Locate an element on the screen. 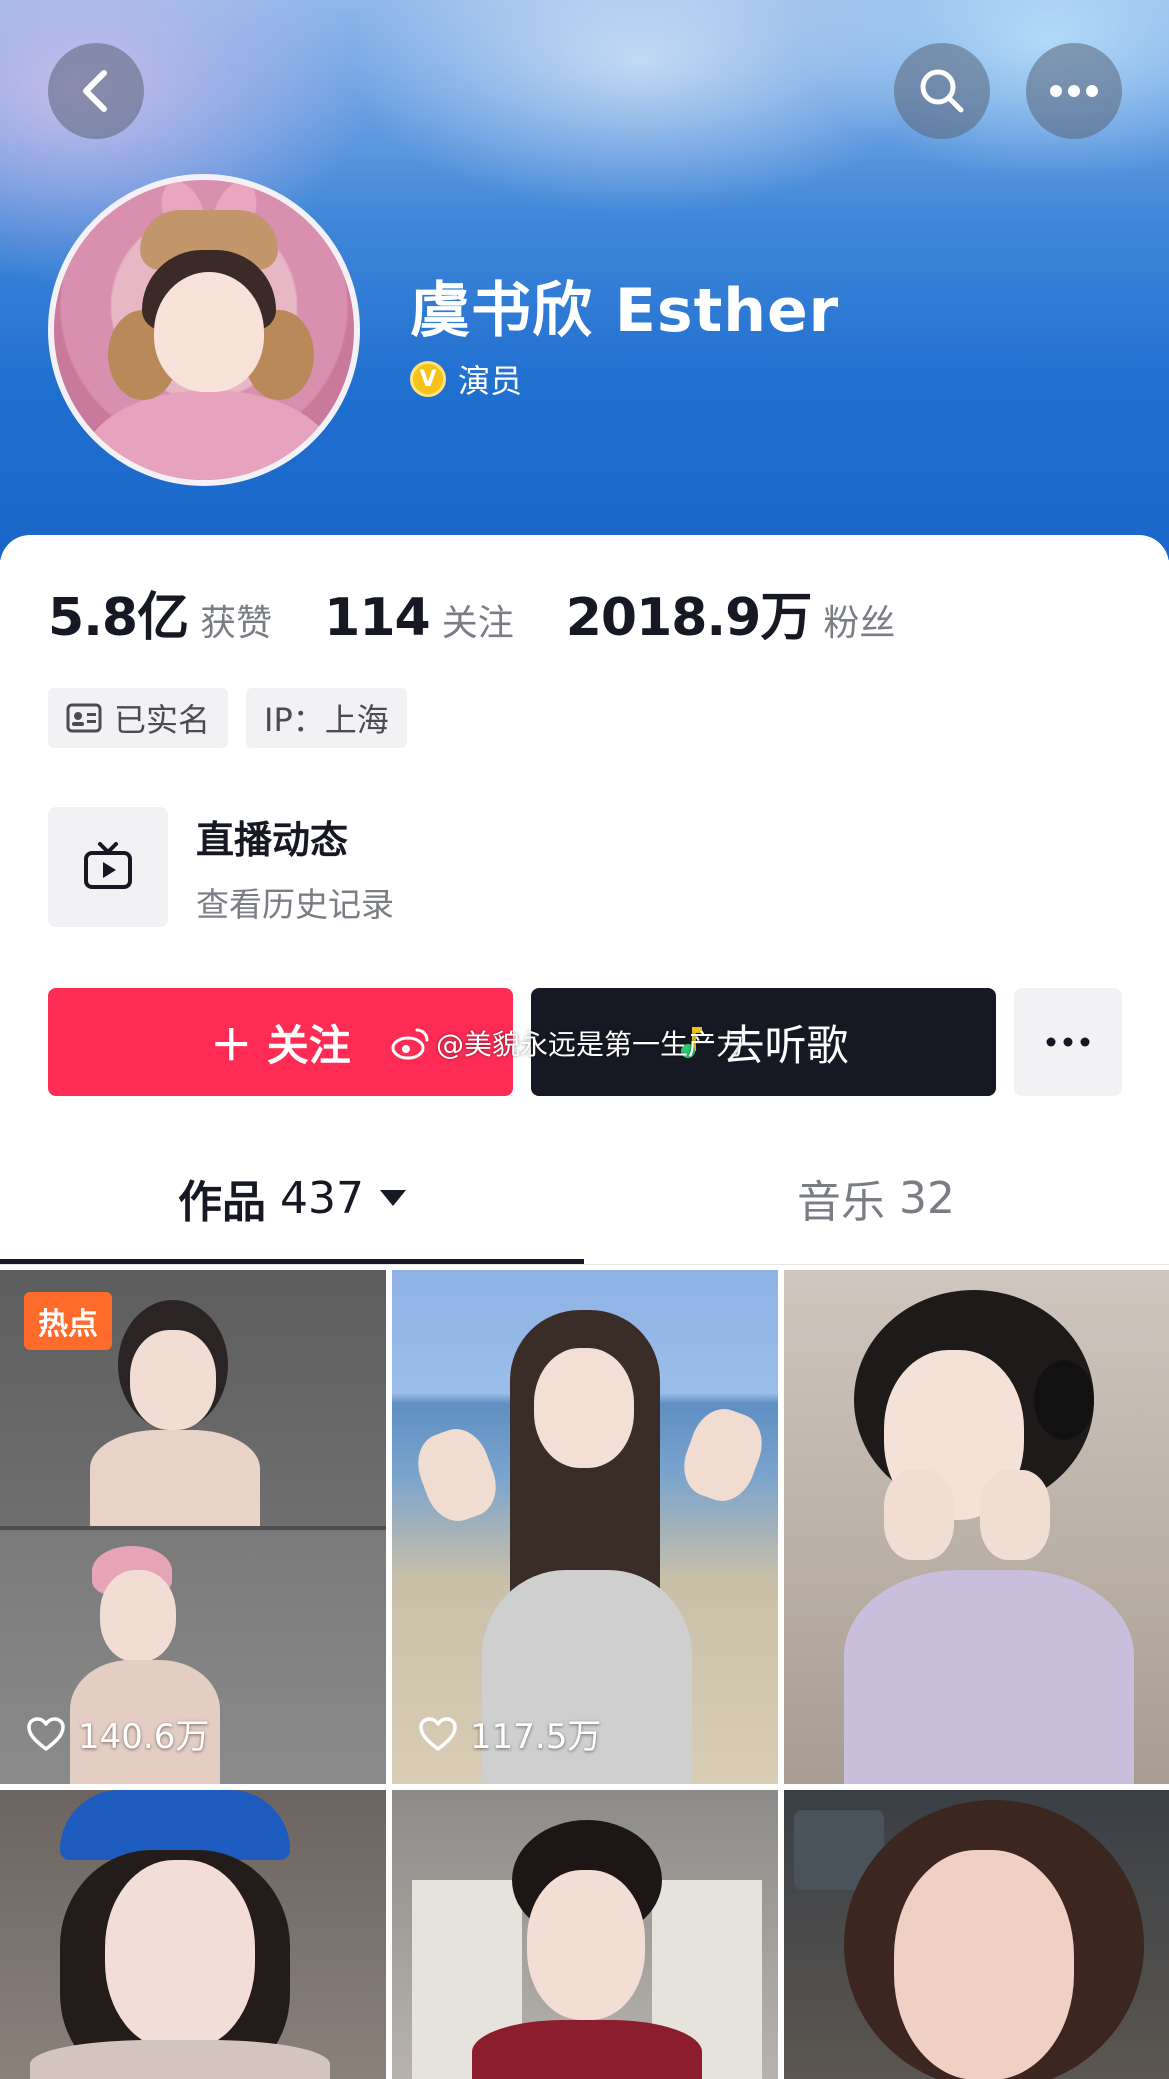 This screenshot has width=1169, height=2079. search-button is located at coordinates (942, 91).